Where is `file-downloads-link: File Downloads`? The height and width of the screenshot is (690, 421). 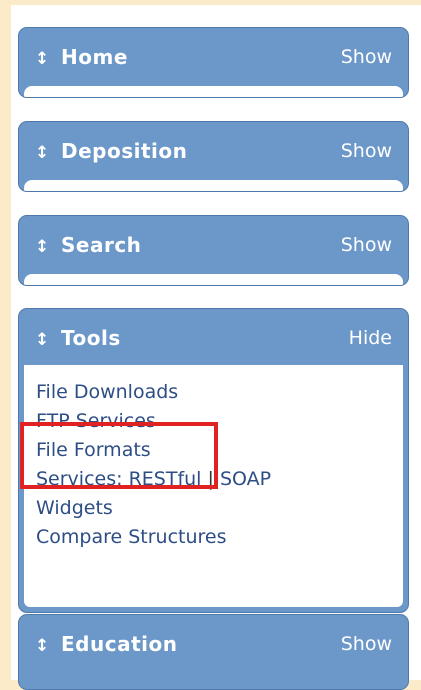 file-downloads-link: File Downloads is located at coordinates (107, 392).